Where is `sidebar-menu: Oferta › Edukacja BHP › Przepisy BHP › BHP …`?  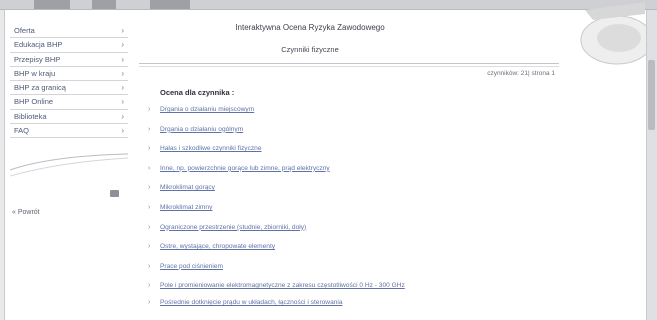
sidebar-menu: Oferta › Edukacja BHP › Przepisy BHP › BHP … is located at coordinates (69, 81).